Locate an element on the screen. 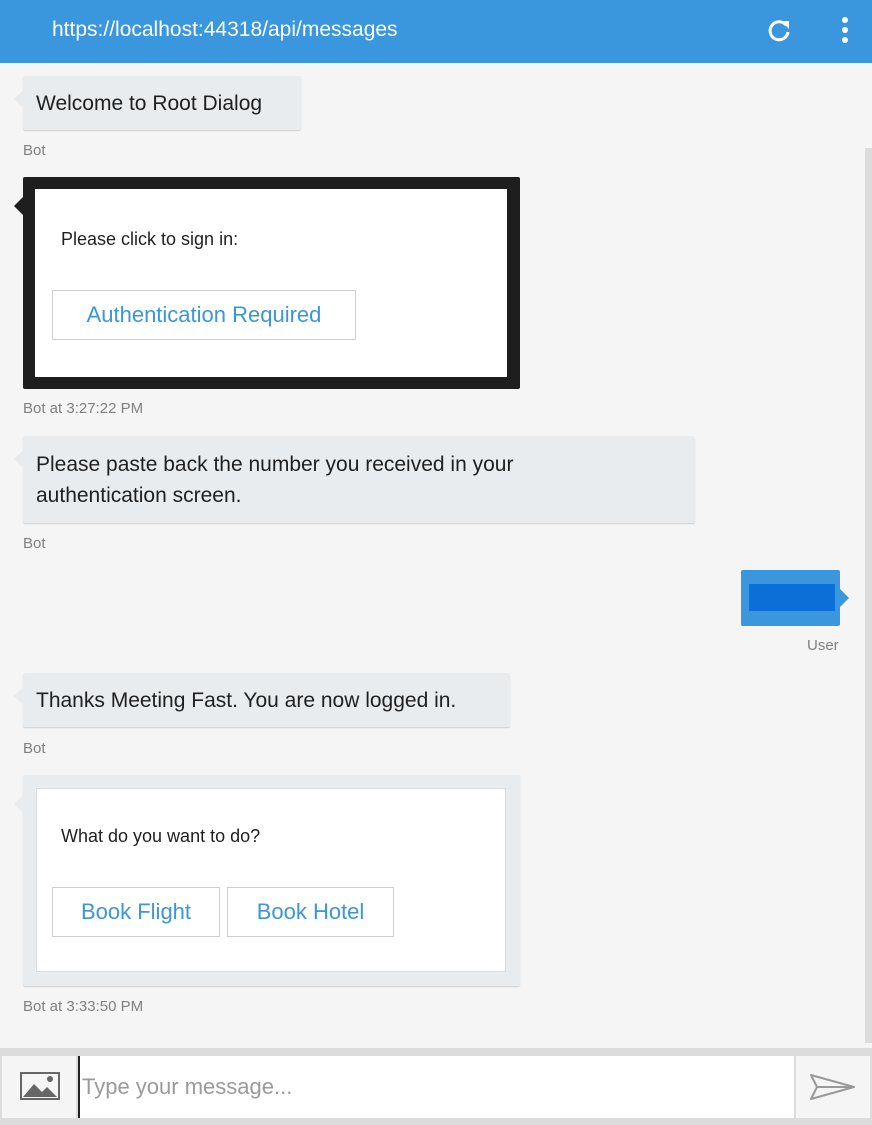 The height and width of the screenshot is (1125, 872). bot-message: Welcome to Root Dialog is located at coordinates (157, 103).